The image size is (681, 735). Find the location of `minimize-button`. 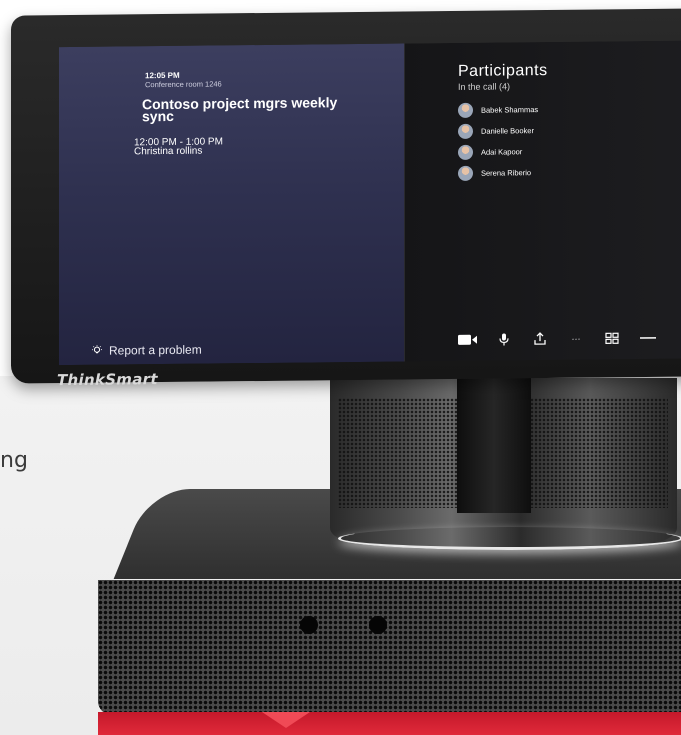

minimize-button is located at coordinates (648, 338).